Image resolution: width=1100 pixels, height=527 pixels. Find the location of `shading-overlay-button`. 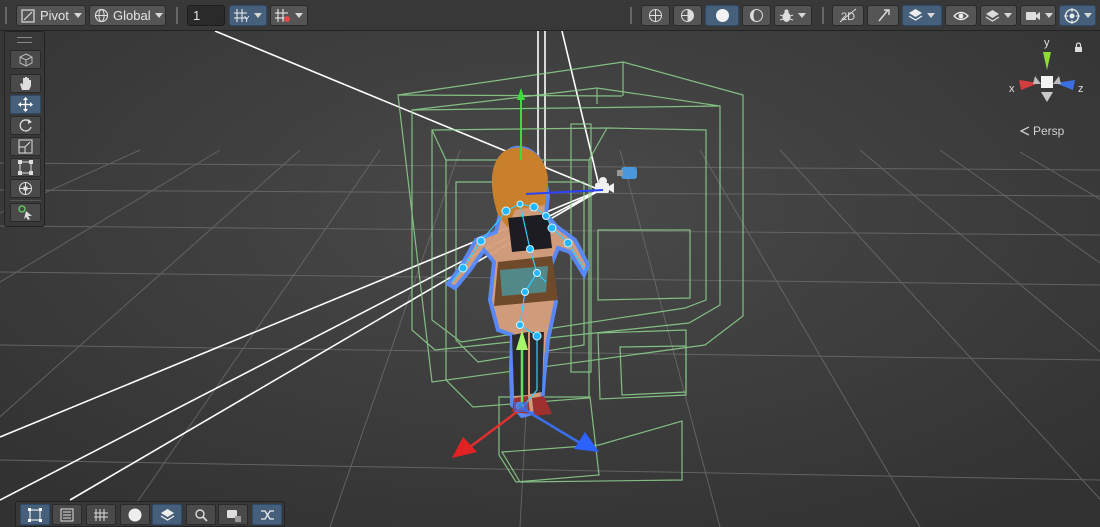

shading-overlay-button is located at coordinates (135, 514).